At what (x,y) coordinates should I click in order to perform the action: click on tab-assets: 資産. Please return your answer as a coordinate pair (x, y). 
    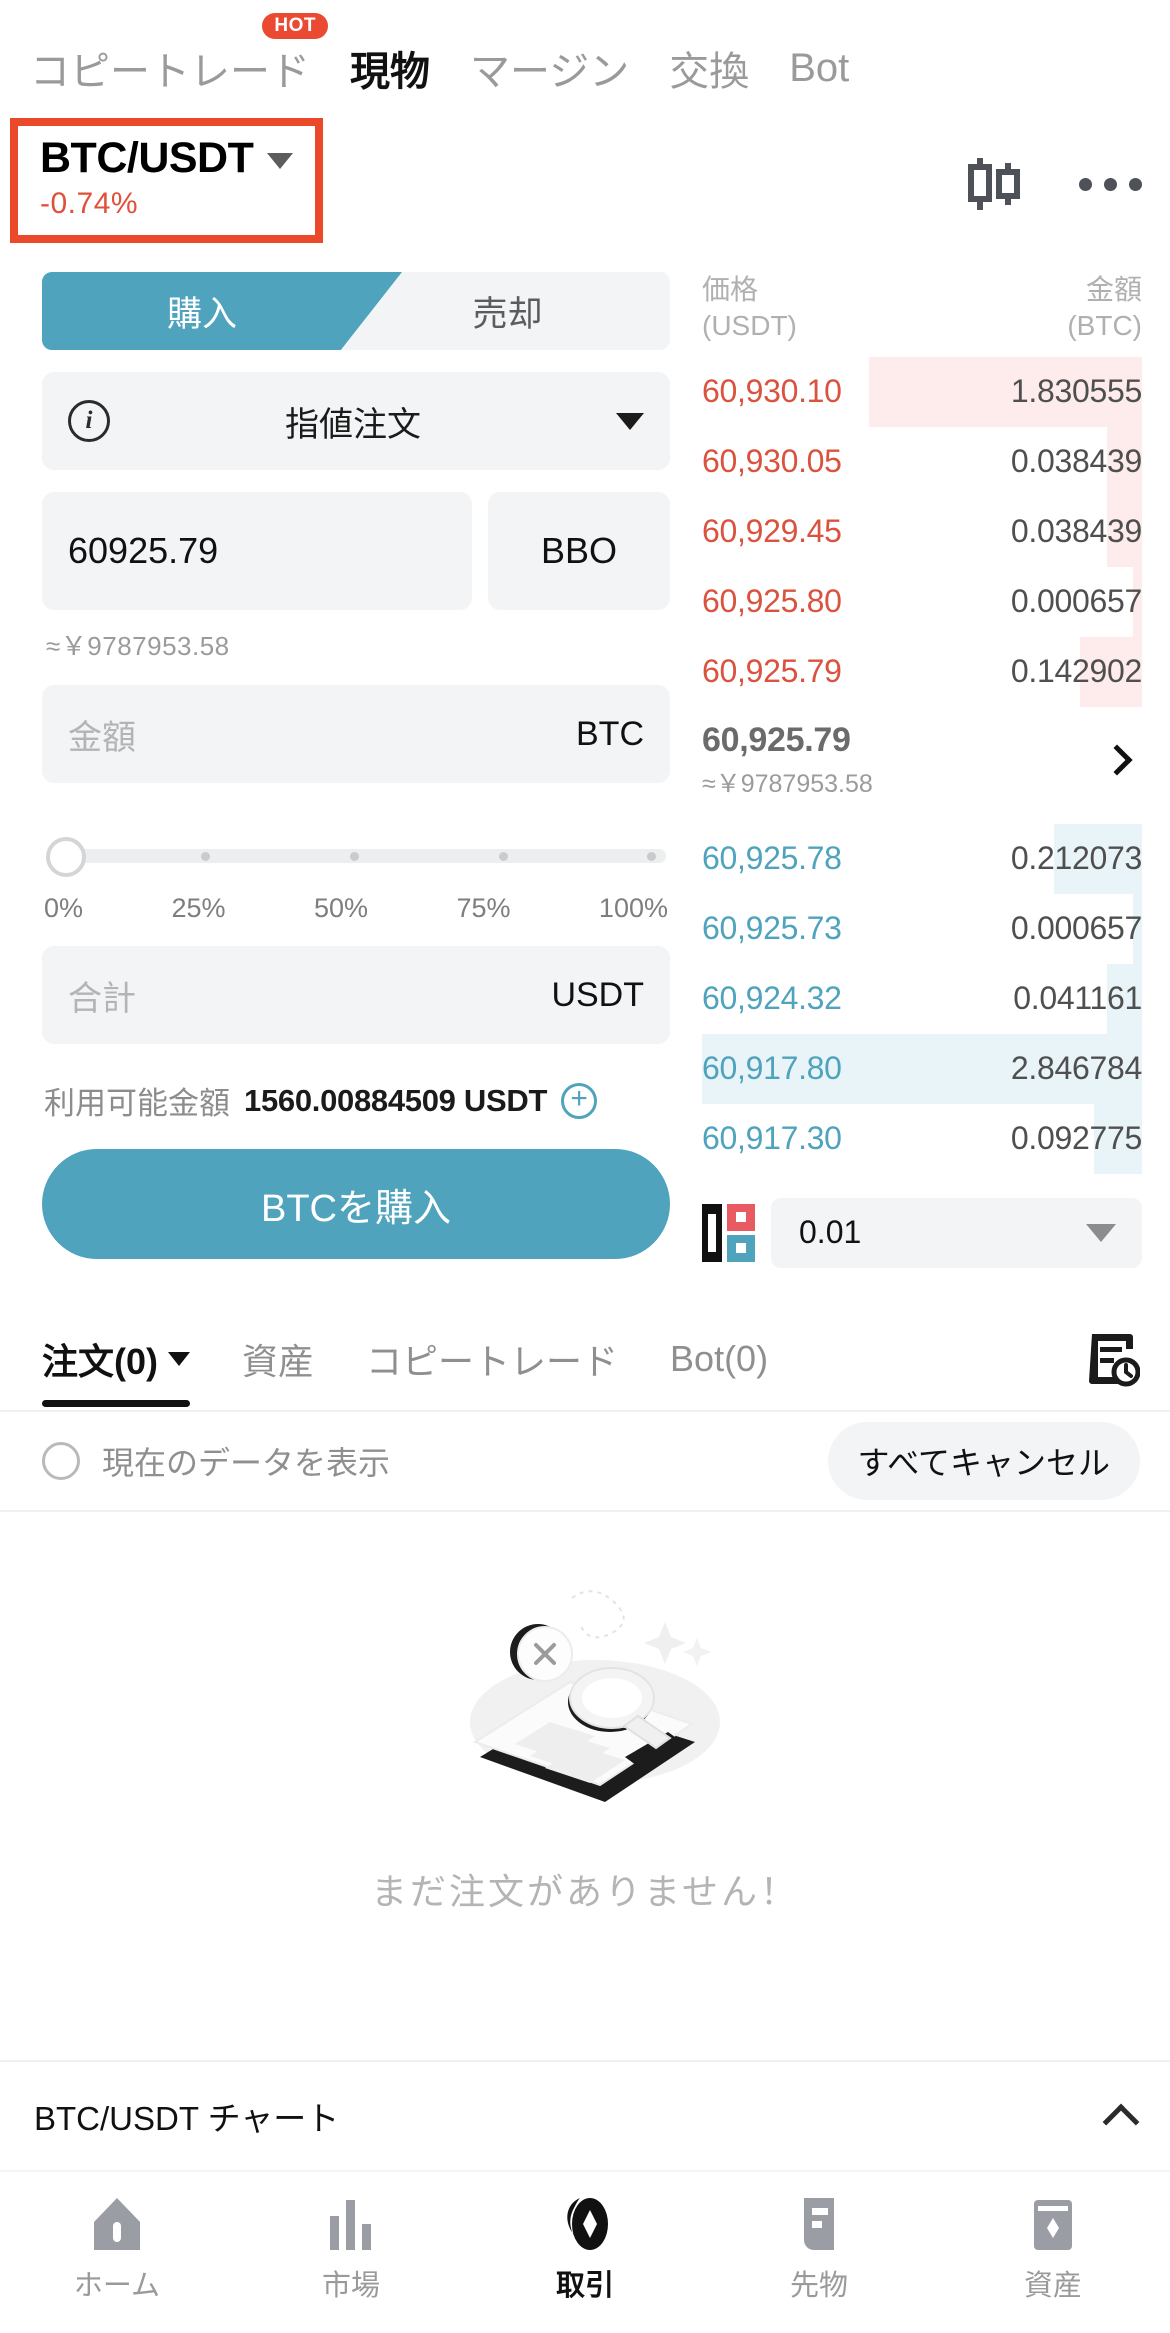
    Looking at the image, I should click on (278, 1359).